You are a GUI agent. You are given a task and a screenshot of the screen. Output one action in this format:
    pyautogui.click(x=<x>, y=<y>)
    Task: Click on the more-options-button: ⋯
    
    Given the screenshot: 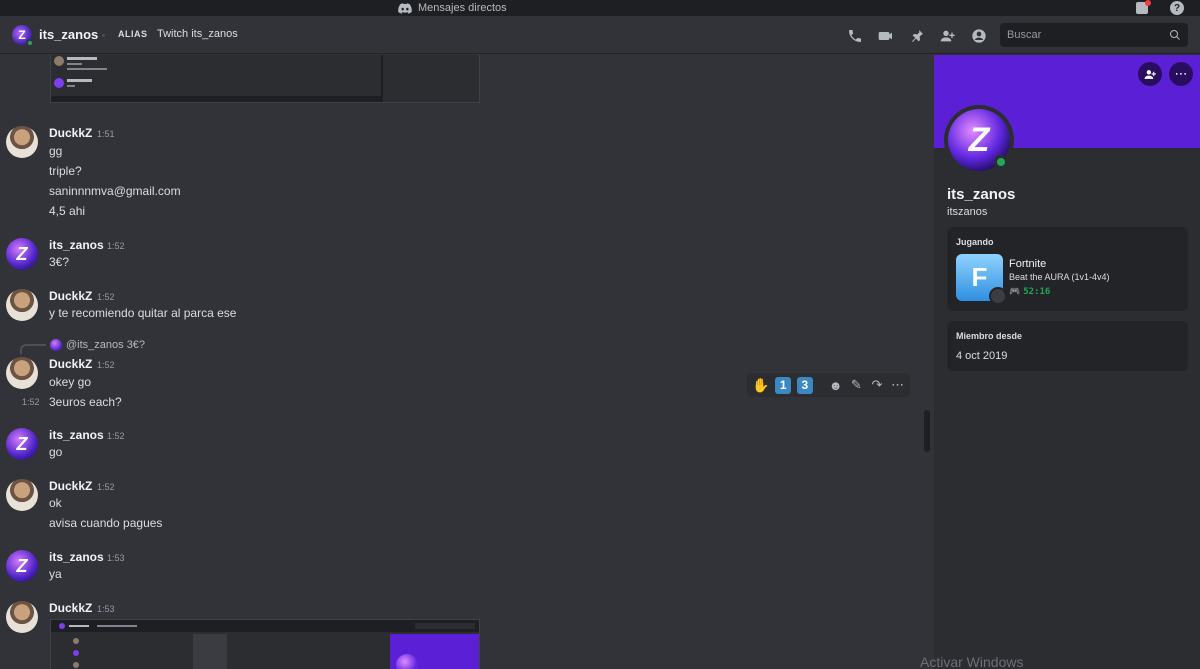 What is the action you would take?
    pyautogui.click(x=1181, y=74)
    